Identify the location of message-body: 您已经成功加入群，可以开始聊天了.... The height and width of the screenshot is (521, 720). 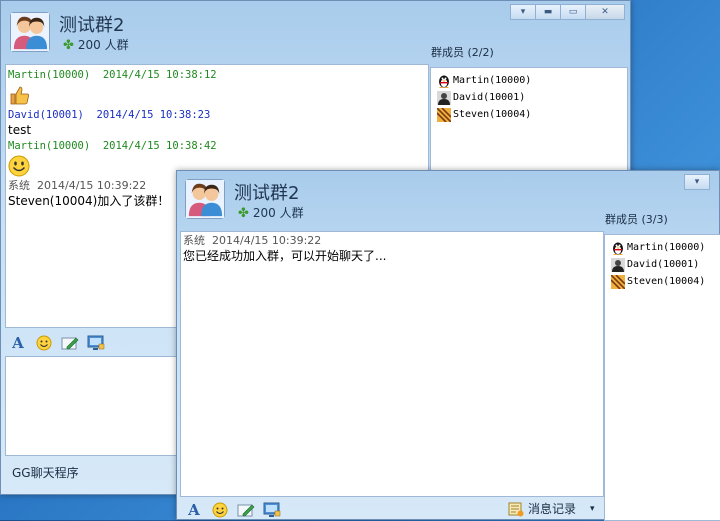
(285, 256).